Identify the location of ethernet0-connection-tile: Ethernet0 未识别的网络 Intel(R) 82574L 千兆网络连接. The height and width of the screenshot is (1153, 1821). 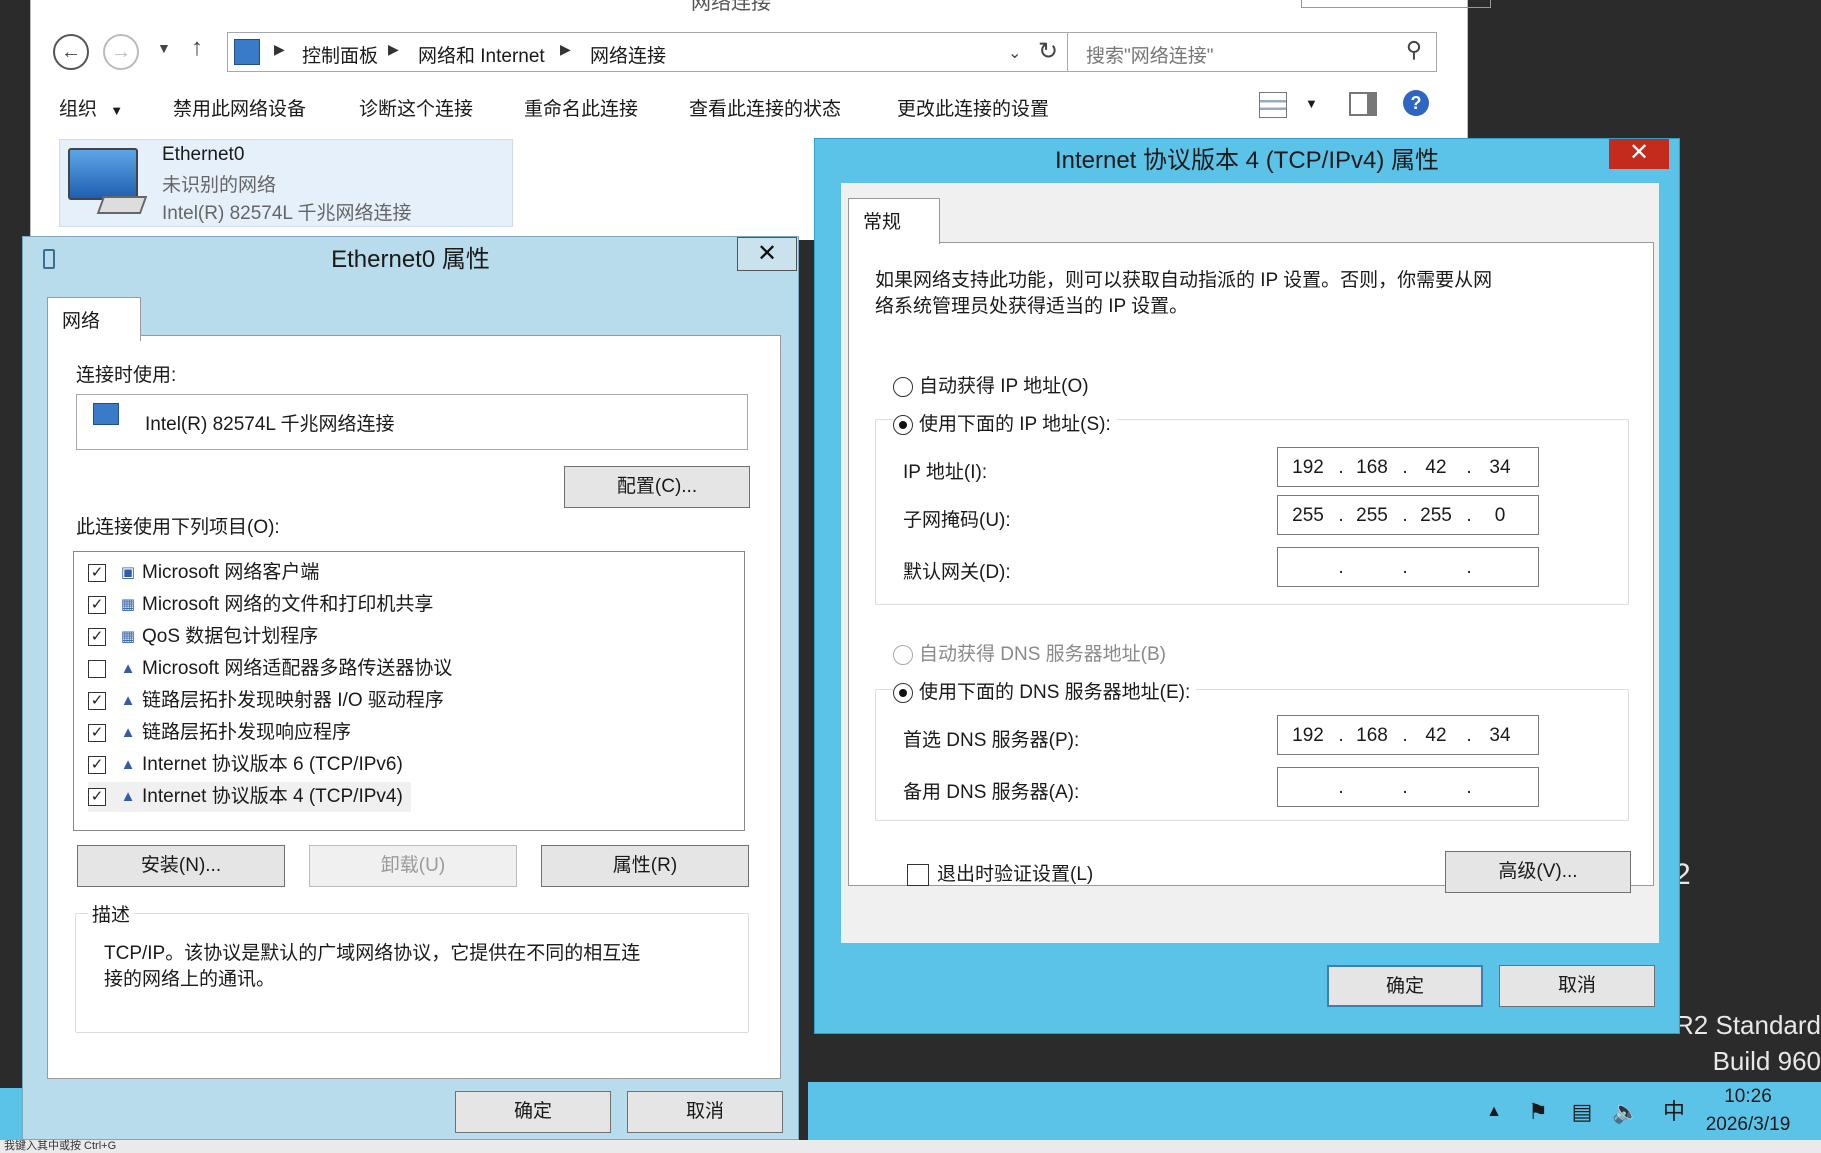
(286, 183).